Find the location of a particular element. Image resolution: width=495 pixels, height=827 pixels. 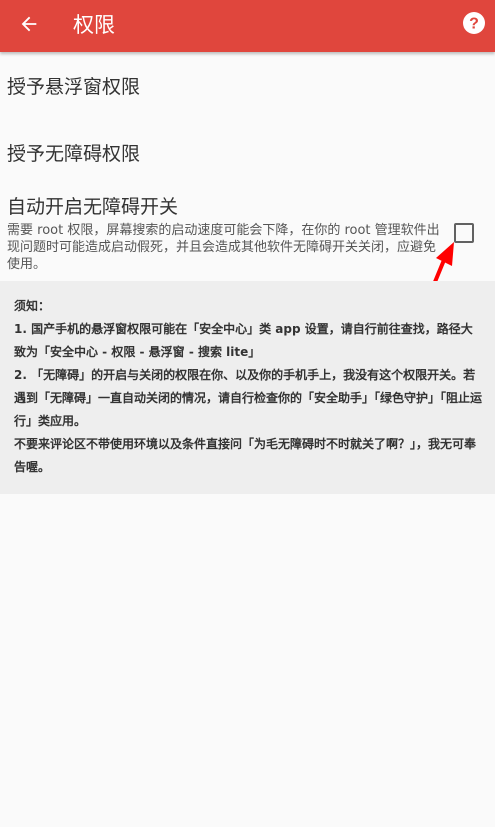

back-button is located at coordinates (29, 26).